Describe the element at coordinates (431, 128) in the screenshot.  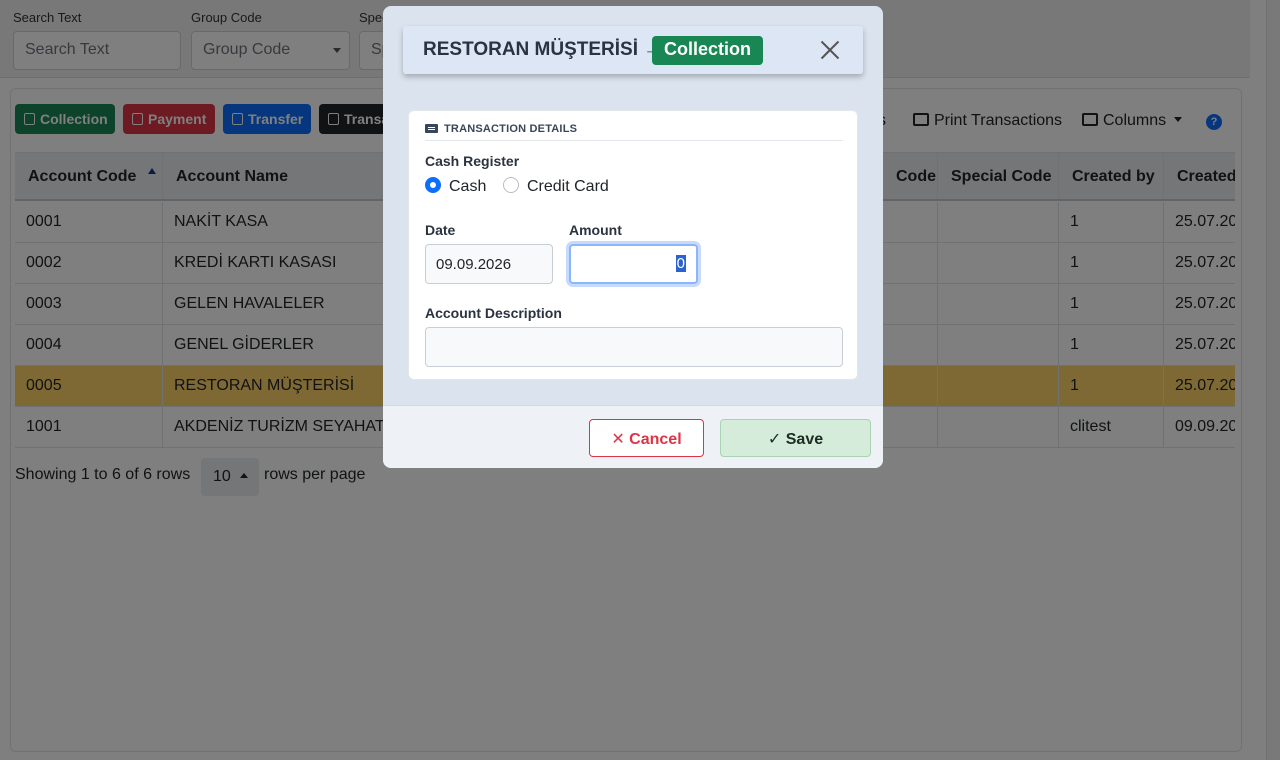
I see `id-card-icon` at that location.